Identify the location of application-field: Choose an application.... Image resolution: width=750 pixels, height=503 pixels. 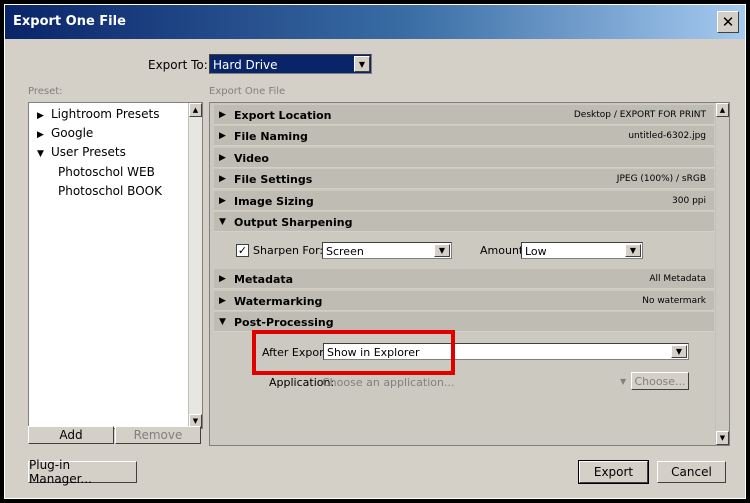
(388, 382).